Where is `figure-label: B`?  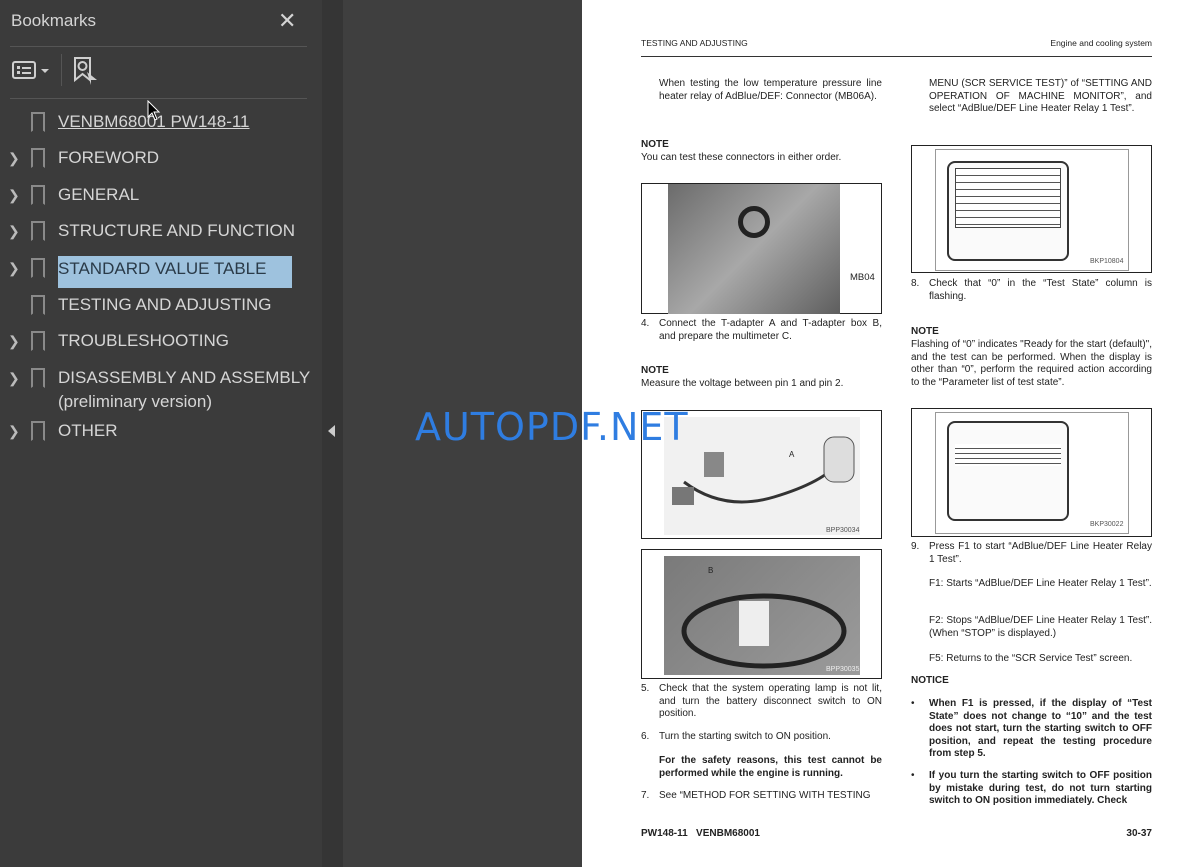 figure-label: B is located at coordinates (711, 570).